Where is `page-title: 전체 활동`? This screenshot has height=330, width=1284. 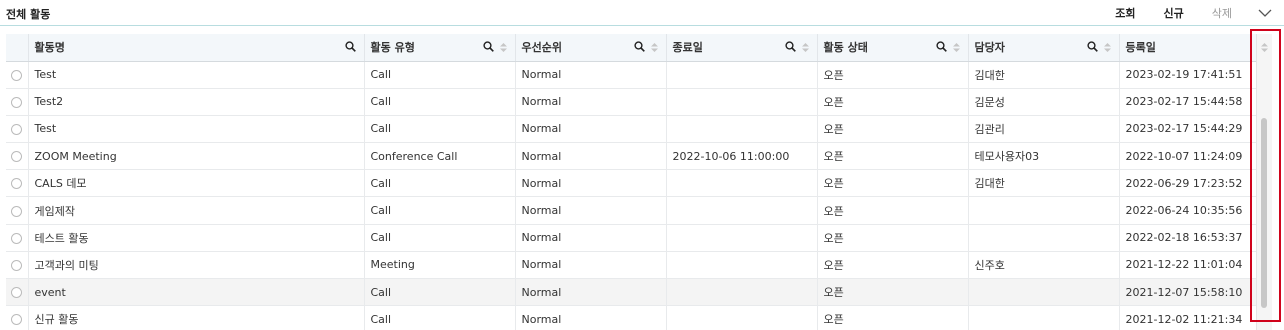 page-title: 전체 활동 is located at coordinates (28, 14).